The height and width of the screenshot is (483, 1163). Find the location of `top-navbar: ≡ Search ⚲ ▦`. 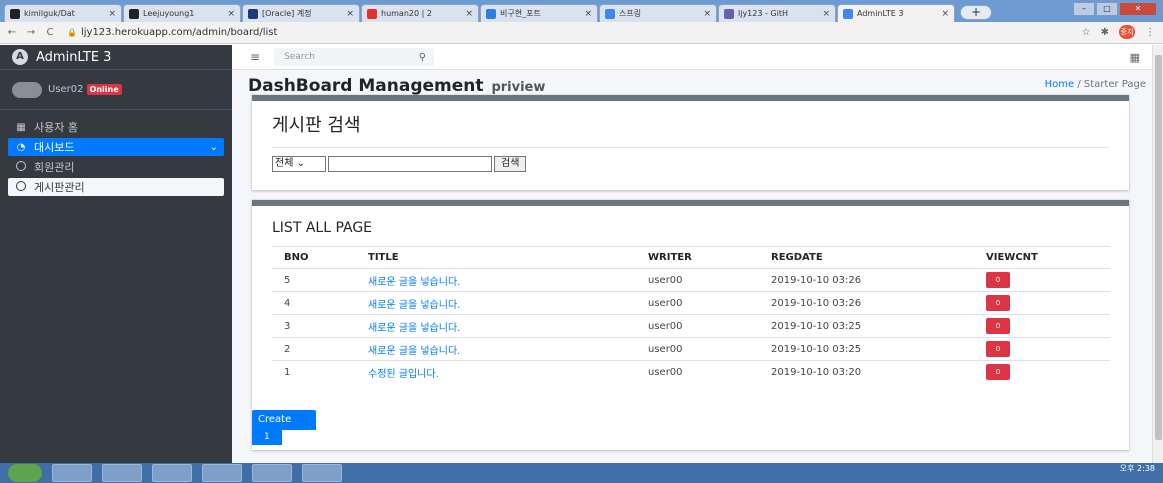

top-navbar: ≡ Search ⚲ ▦ is located at coordinates (692, 57).